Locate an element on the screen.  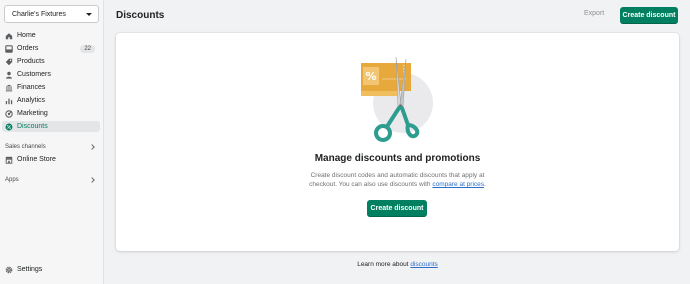
sidebar-item-finances: Finances is located at coordinates (51, 87).